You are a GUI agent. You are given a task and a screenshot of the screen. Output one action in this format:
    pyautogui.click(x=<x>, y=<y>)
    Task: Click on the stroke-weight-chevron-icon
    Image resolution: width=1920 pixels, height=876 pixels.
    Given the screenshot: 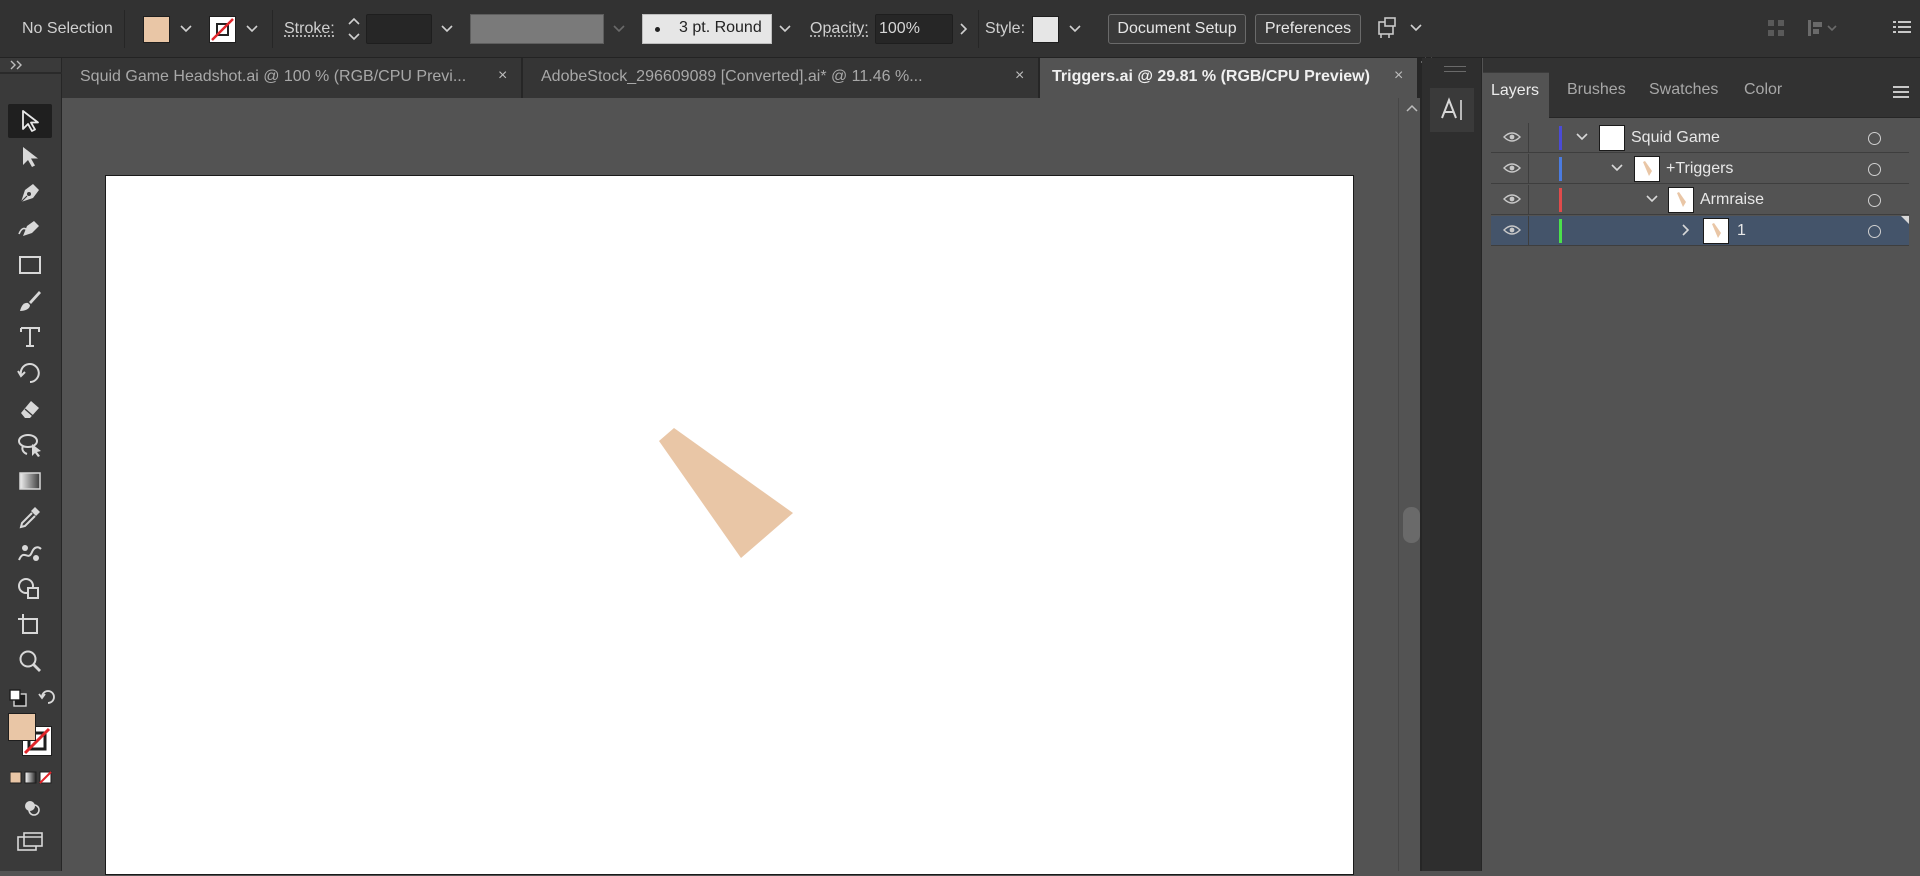 What is the action you would take?
    pyautogui.click(x=447, y=29)
    